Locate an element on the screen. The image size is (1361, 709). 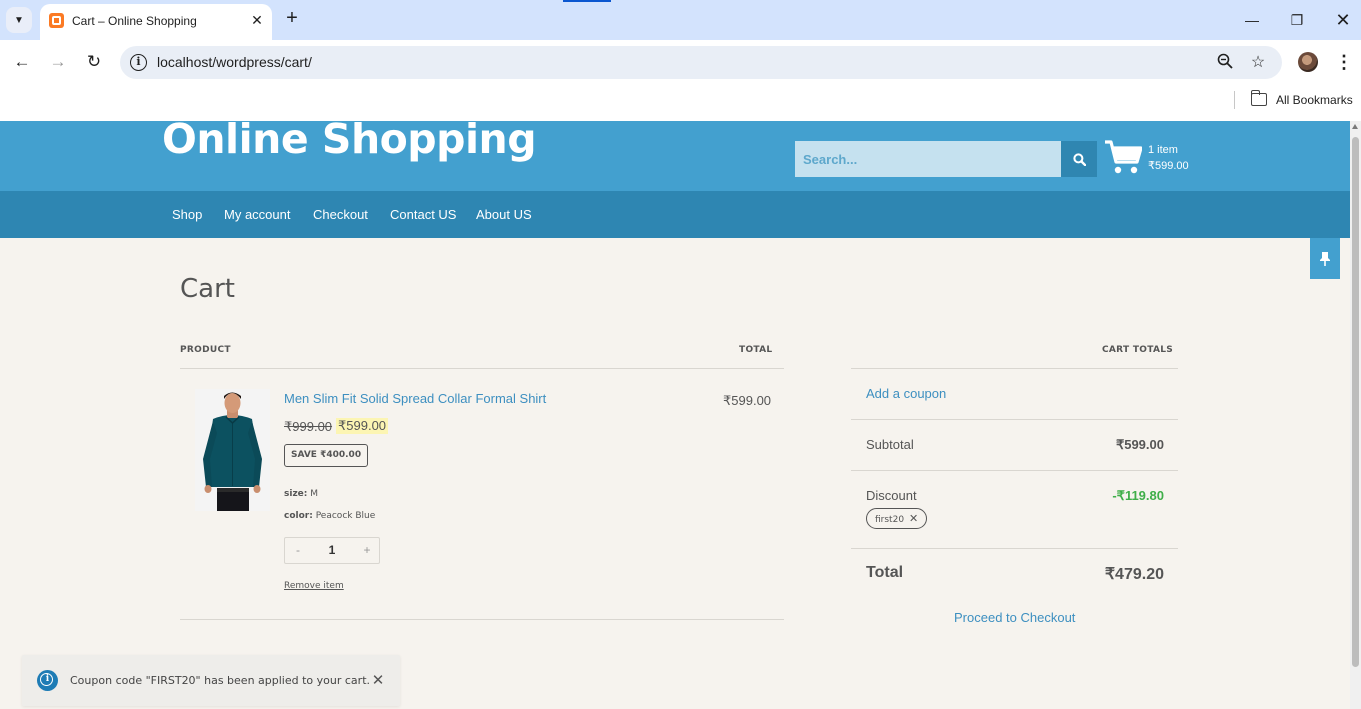
cart-amount: ₹599.00 is located at coordinates (1168, 165).